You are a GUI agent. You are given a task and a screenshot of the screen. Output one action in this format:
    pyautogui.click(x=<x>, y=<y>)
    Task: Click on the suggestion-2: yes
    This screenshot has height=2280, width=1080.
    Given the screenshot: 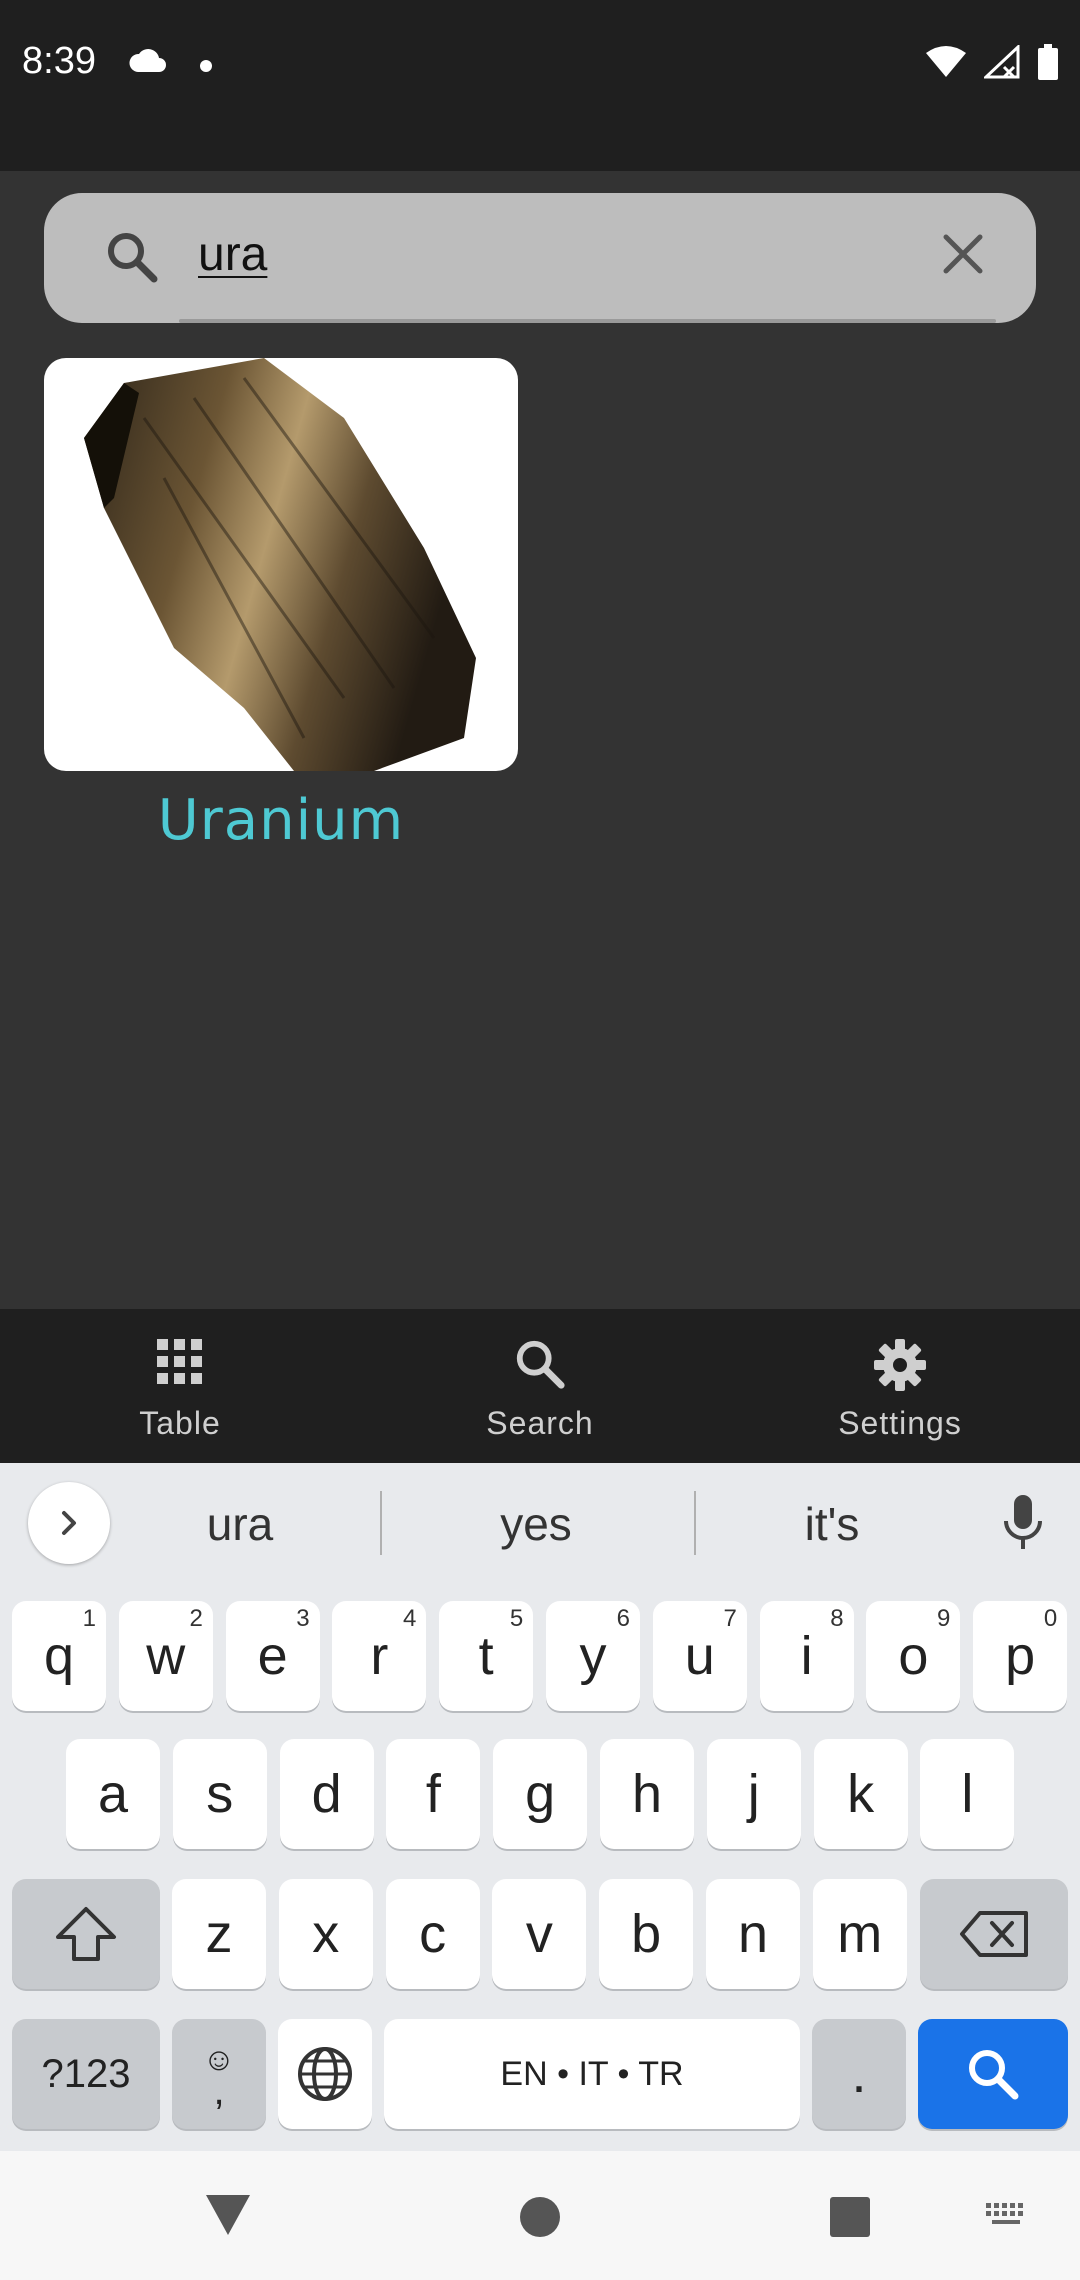 What is the action you would take?
    pyautogui.click(x=536, y=1524)
    